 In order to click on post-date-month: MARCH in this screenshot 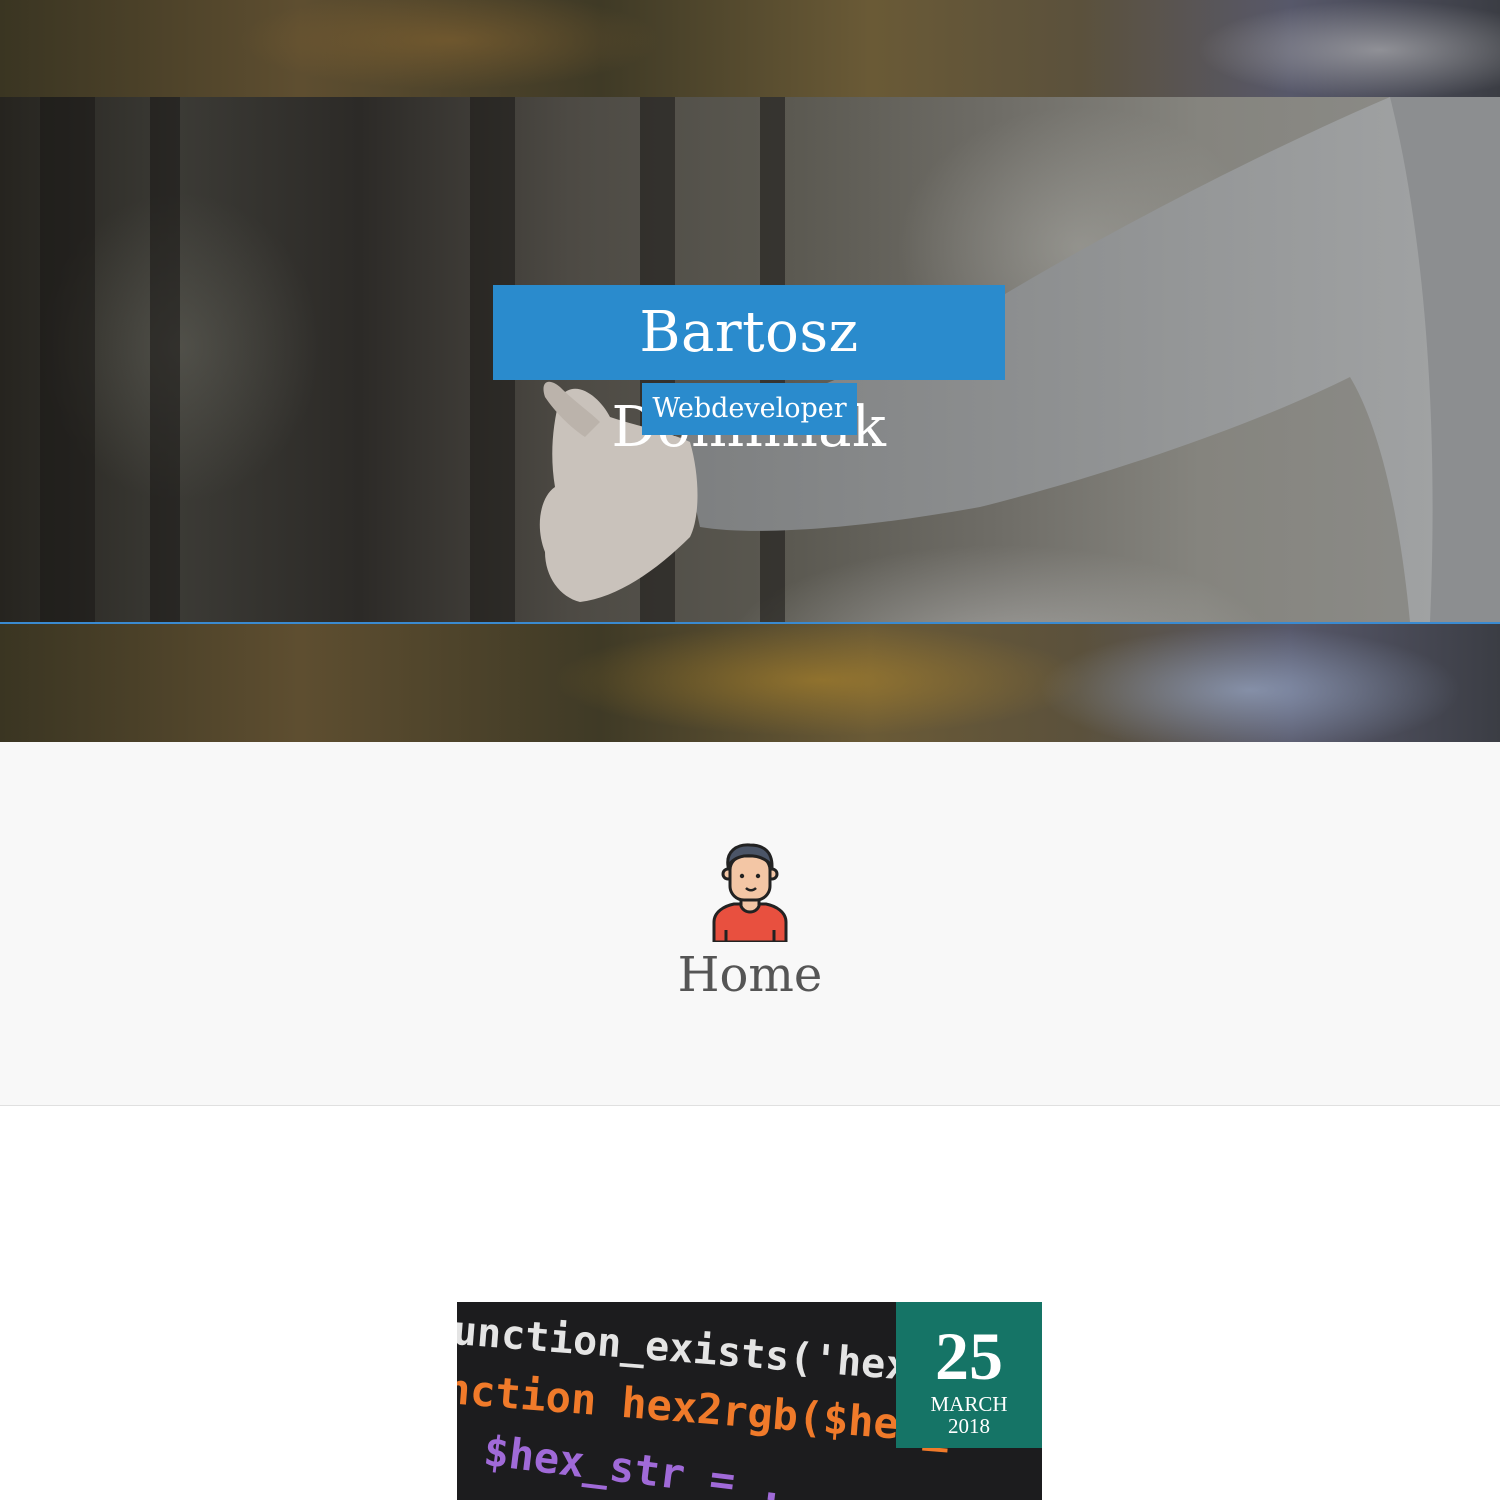, I will do `click(969, 1404)`.